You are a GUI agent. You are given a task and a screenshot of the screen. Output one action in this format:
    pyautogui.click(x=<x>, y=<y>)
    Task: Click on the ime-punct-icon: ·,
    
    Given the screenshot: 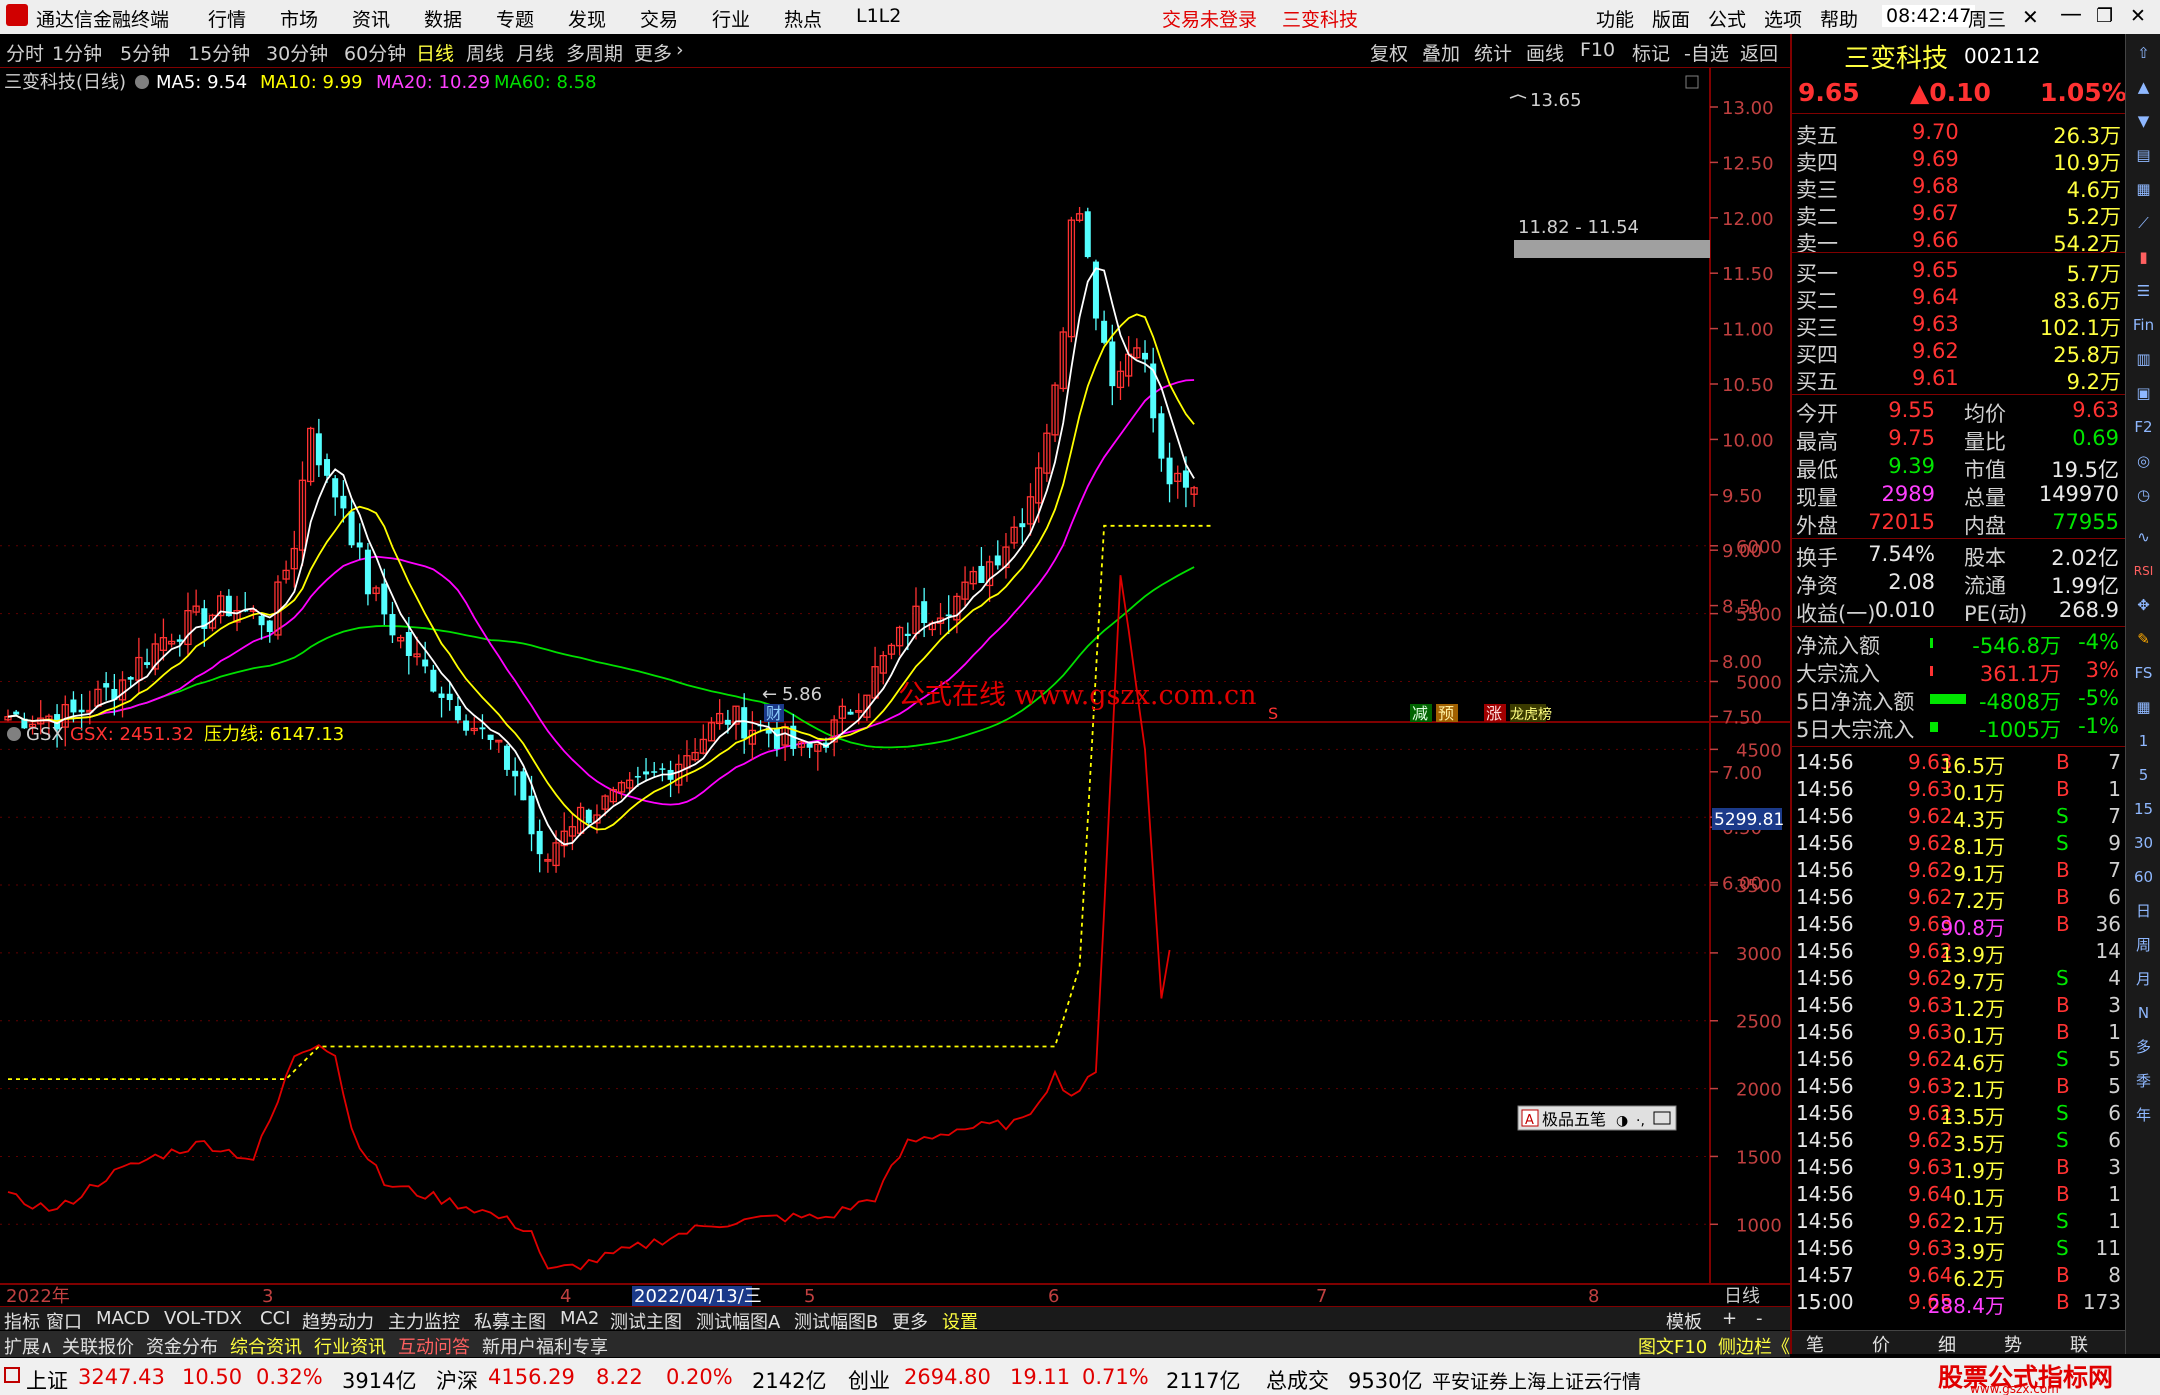 What is the action you would take?
    pyautogui.click(x=1640, y=1121)
    